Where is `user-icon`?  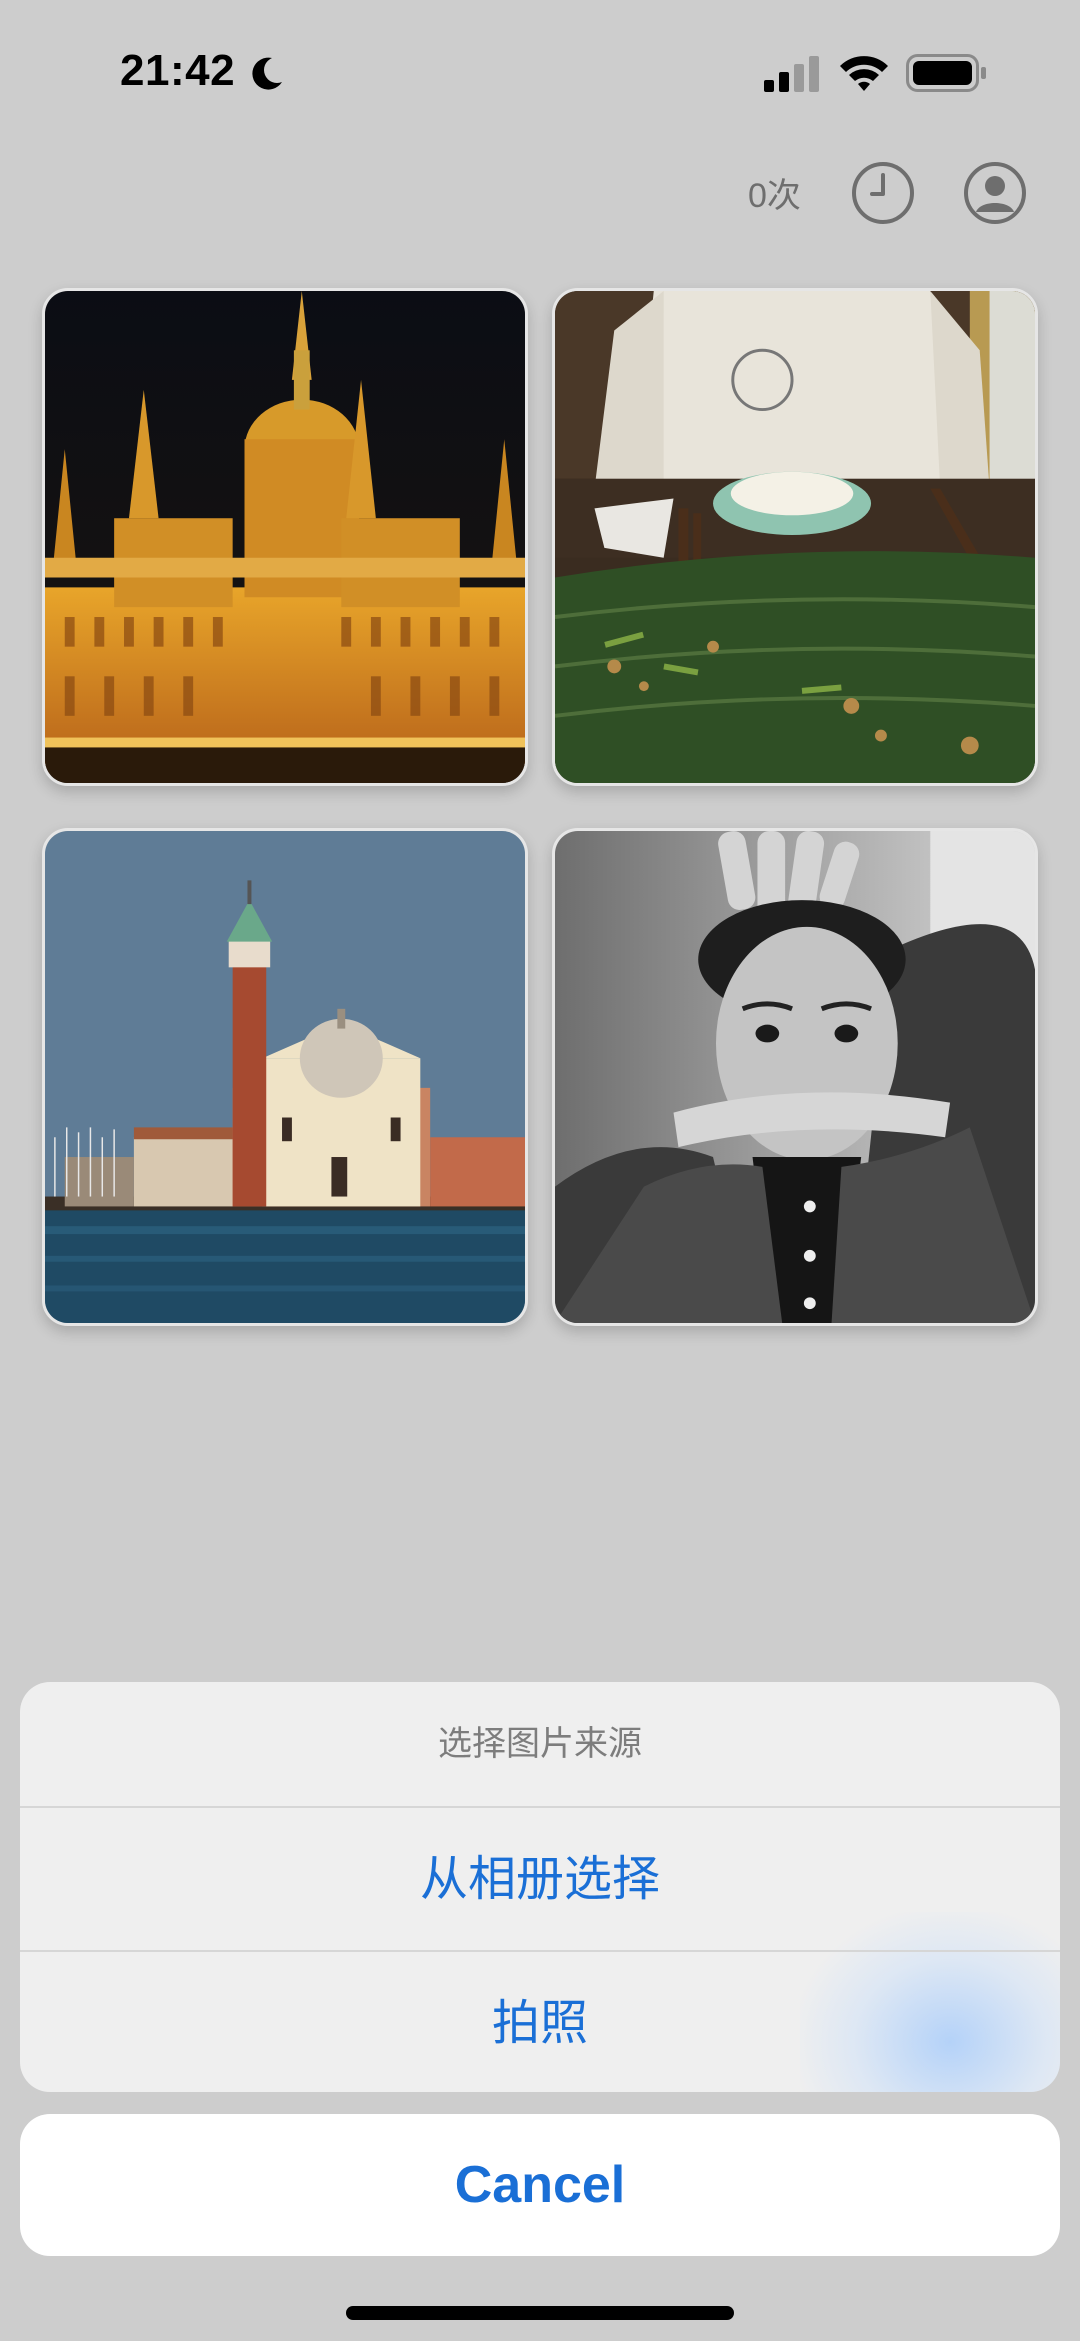
user-icon is located at coordinates (995, 193).